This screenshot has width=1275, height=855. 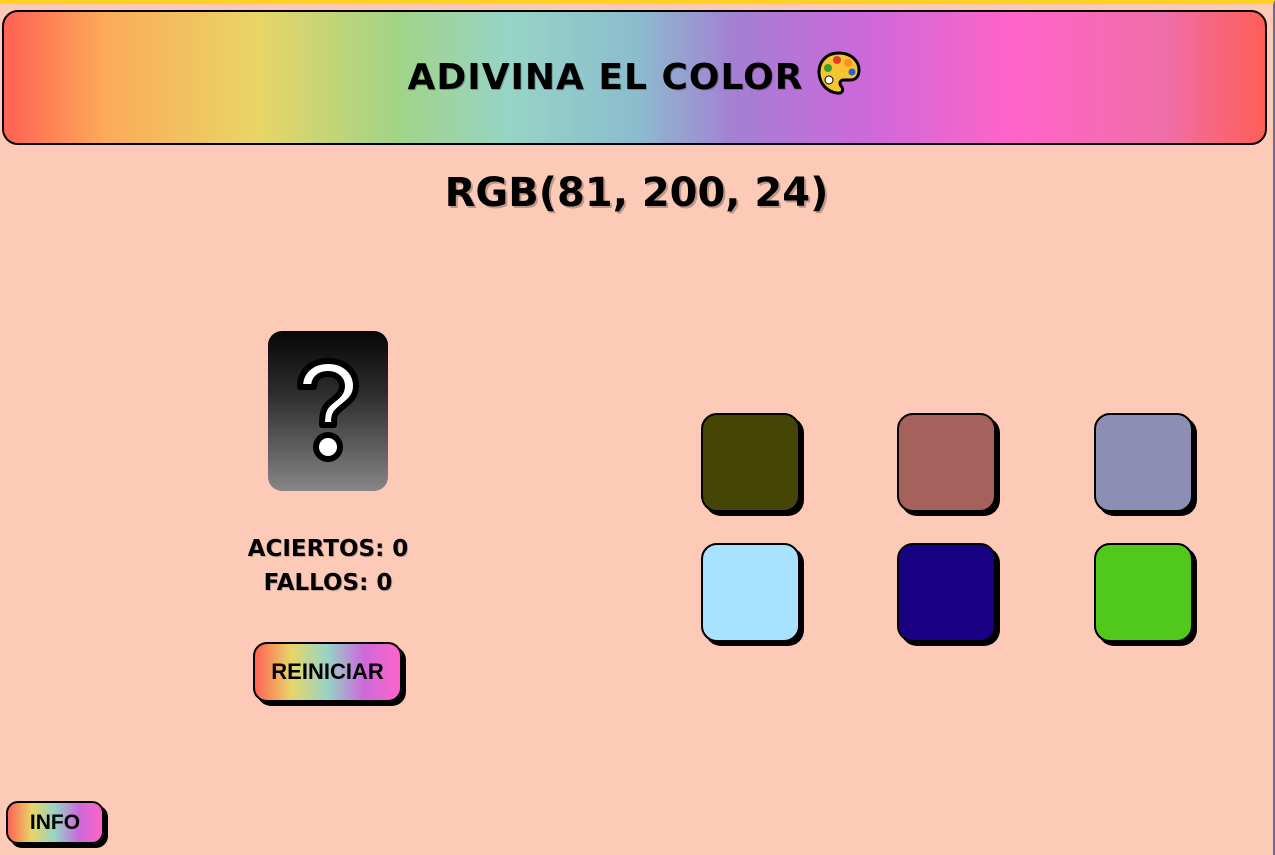 What do you see at coordinates (55, 822) in the screenshot?
I see `info-button: INFO` at bounding box center [55, 822].